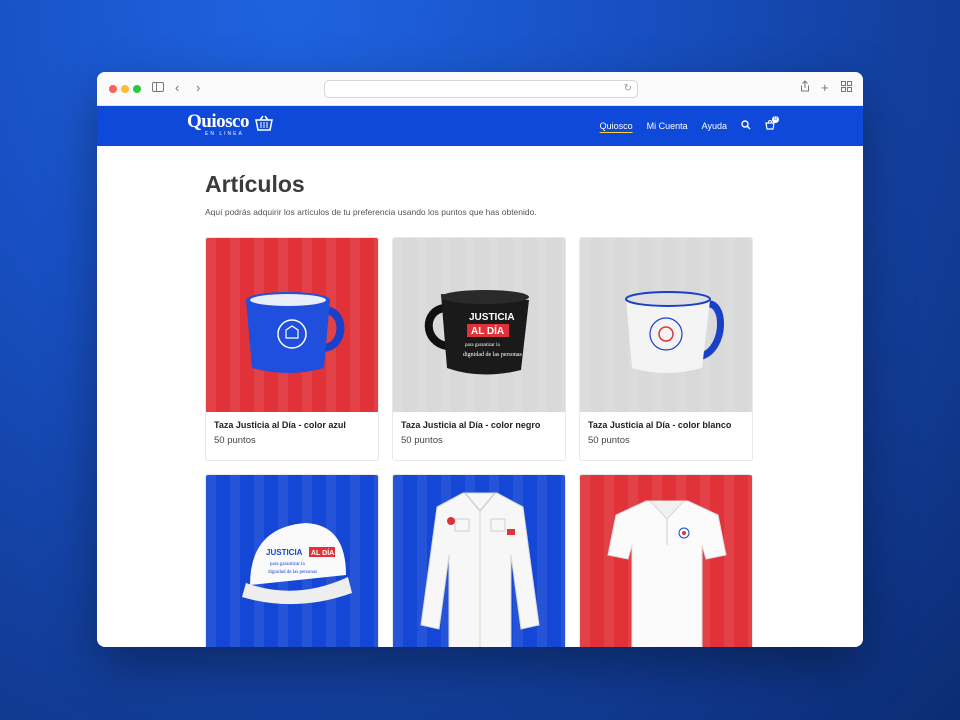  Describe the element at coordinates (689, 126) in the screenshot. I see `main-nav: Quiosco Mi Cuenta Ayuda 0` at that location.